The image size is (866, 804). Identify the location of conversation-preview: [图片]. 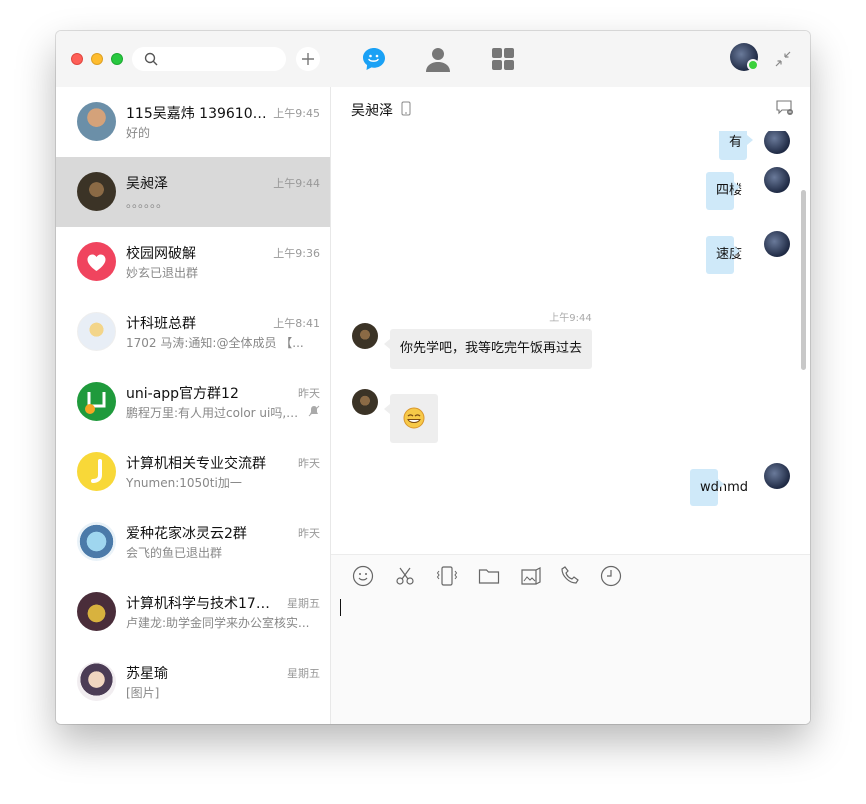
(143, 693).